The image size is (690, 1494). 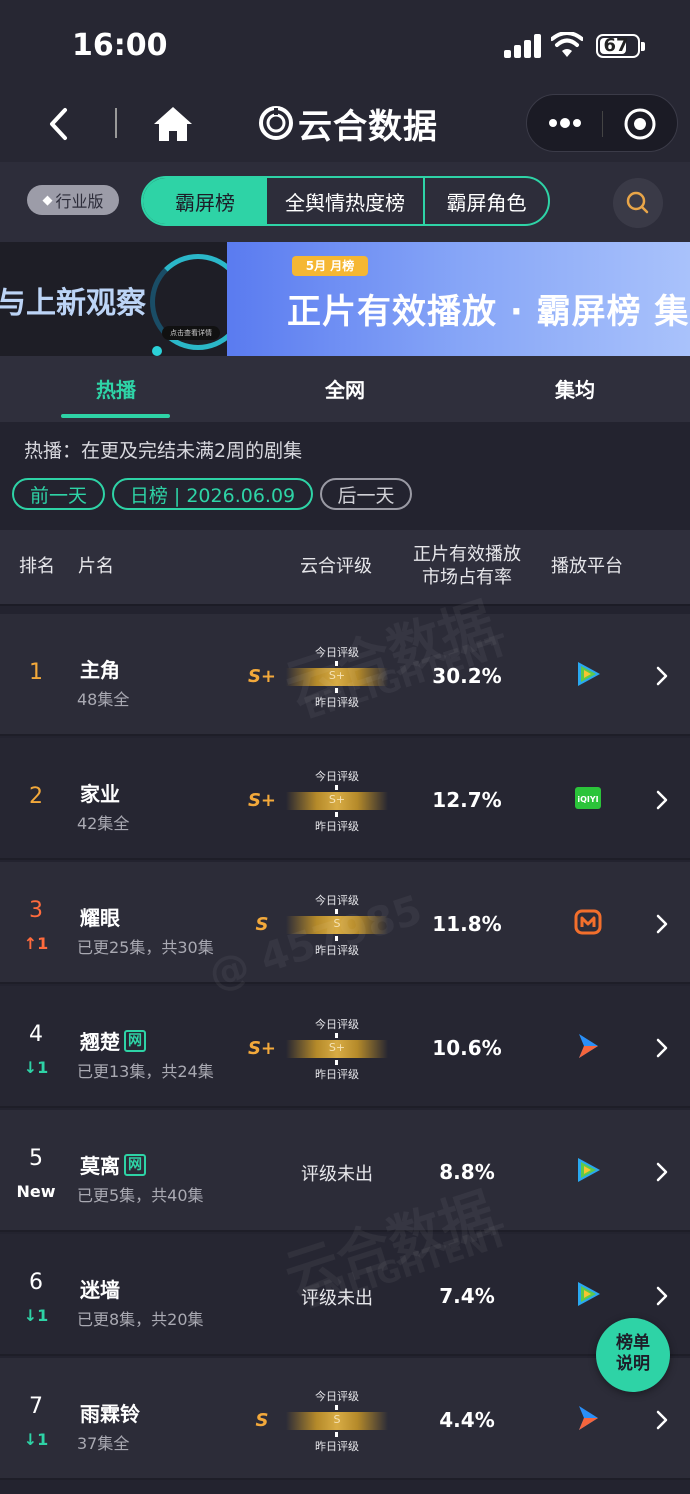 I want to click on brand: 云合数据, so click(x=348, y=123).